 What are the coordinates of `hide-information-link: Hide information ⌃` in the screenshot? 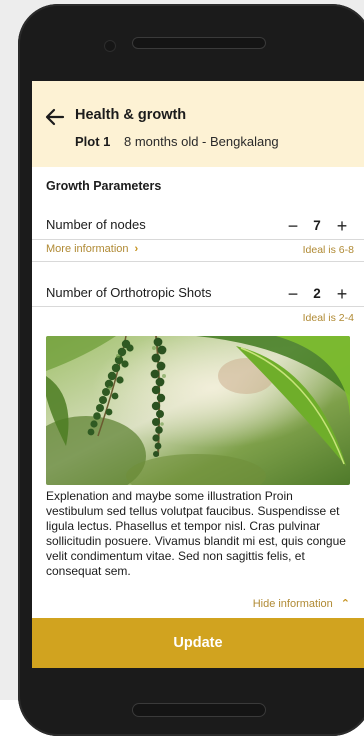 It's located at (301, 603).